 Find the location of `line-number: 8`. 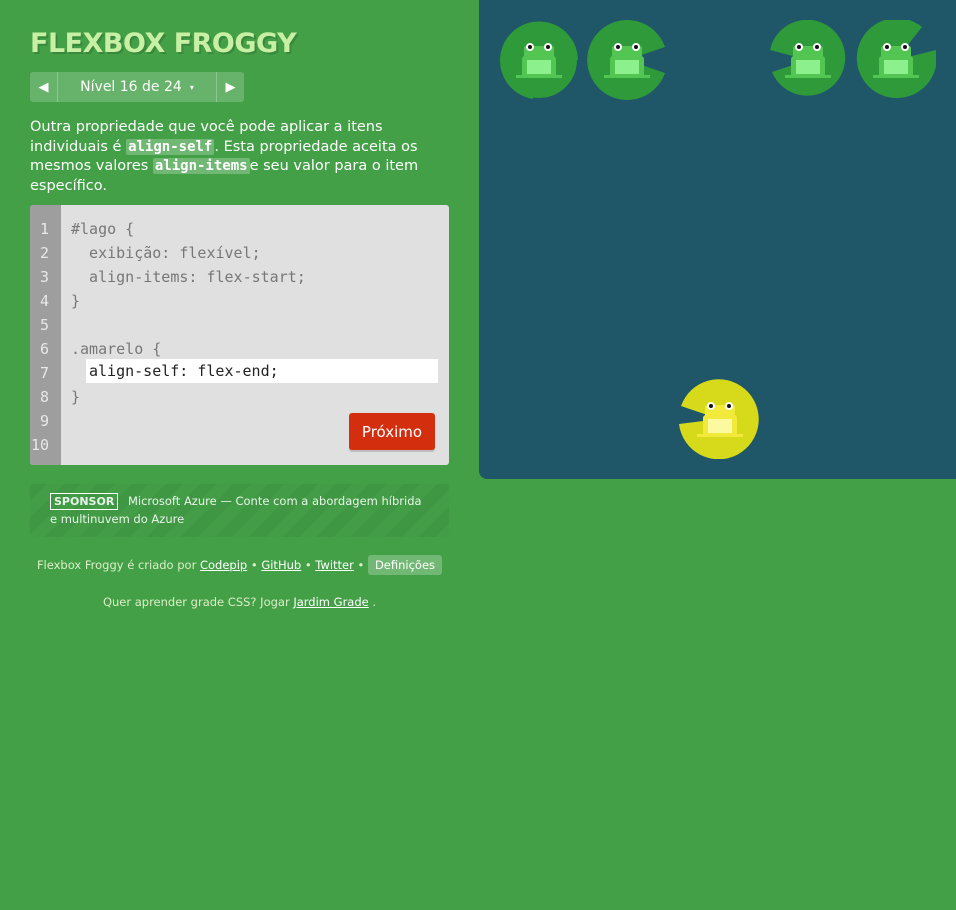

line-number: 8 is located at coordinates (44, 397).